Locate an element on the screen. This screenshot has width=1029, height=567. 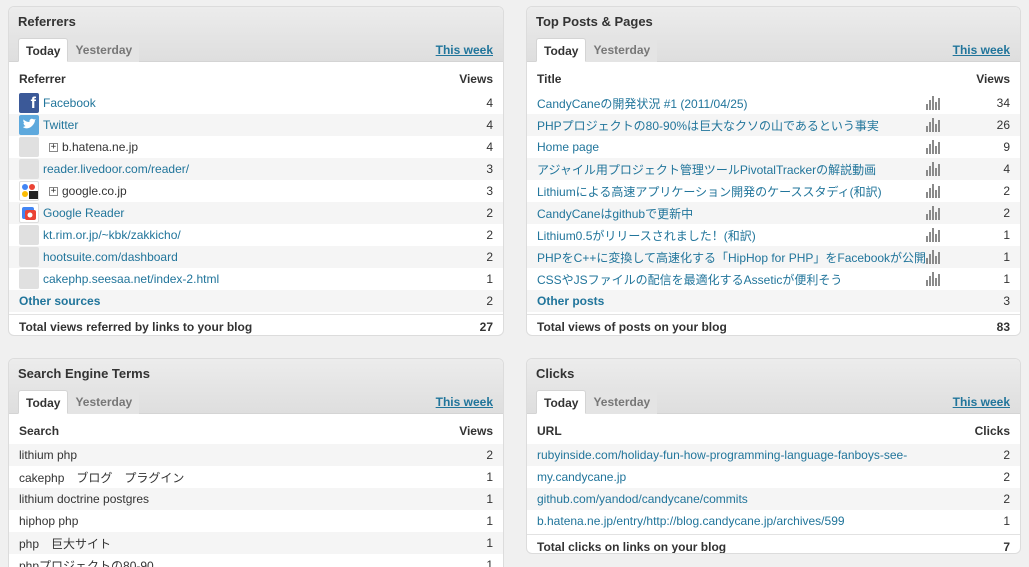
table-row: Home page 9 is located at coordinates (773, 147).